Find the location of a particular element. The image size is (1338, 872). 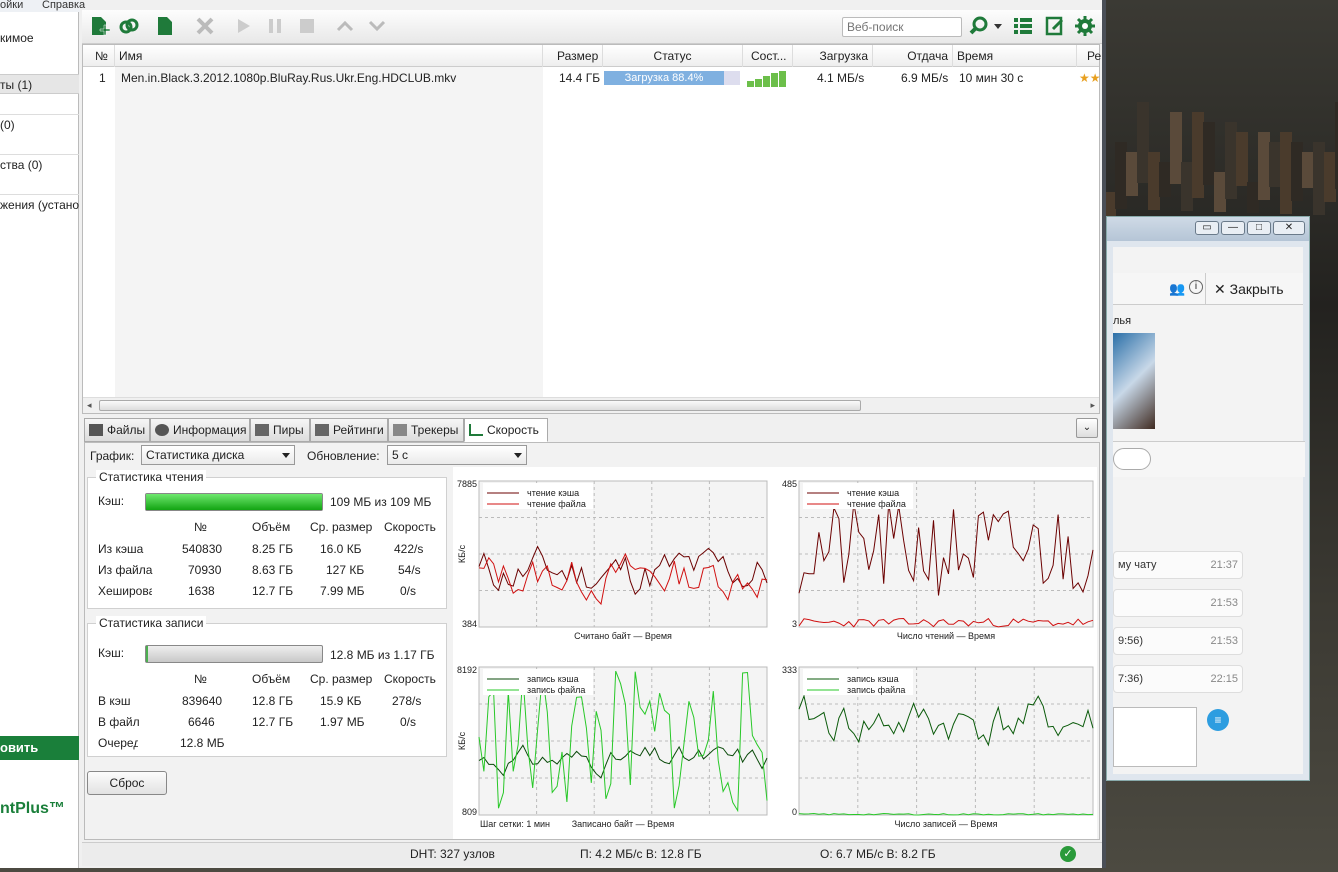

read-cell: 127 КБ is located at coordinates (345, 570).